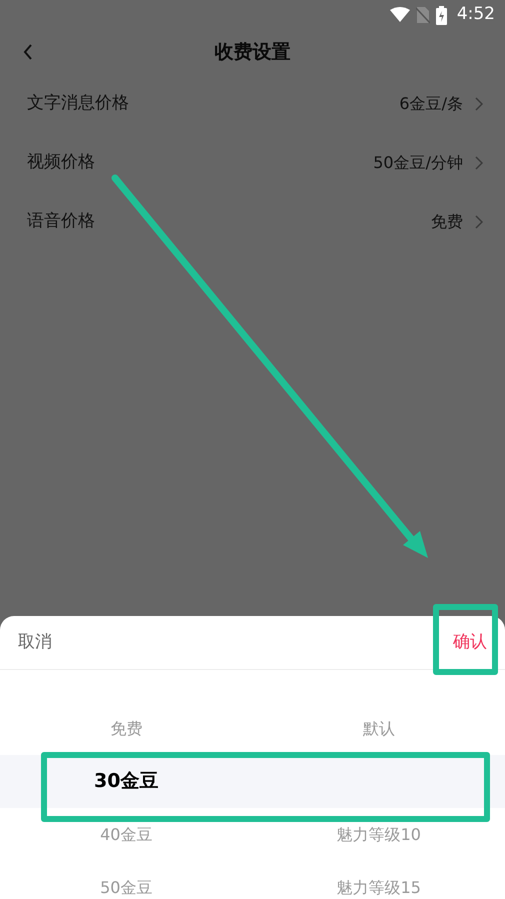 The image size is (505, 899). Describe the element at coordinates (423, 15) in the screenshot. I see `no-sim-icon` at that location.